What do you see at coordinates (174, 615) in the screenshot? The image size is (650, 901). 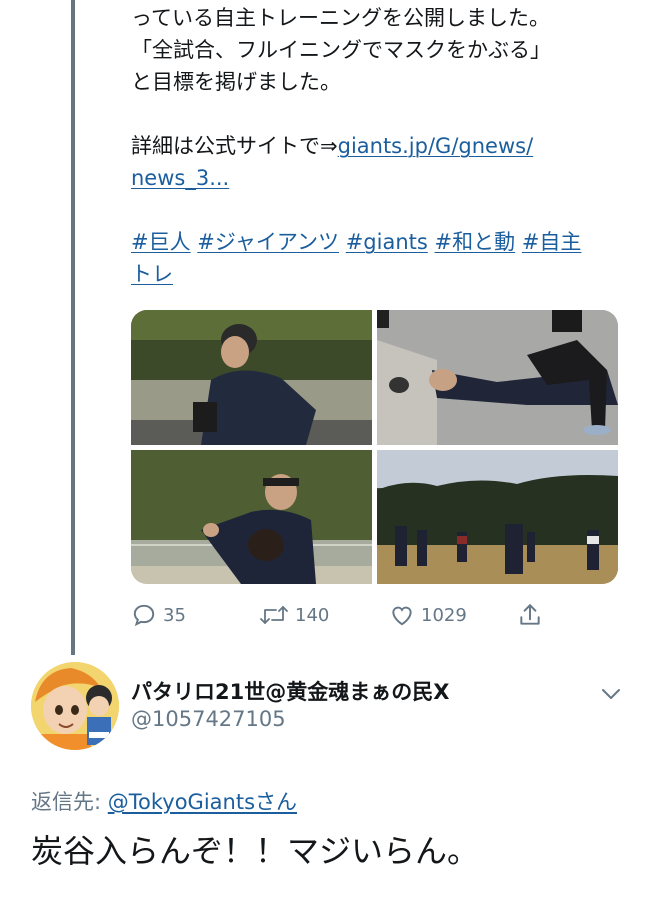 I see `reply-count: 35` at bounding box center [174, 615].